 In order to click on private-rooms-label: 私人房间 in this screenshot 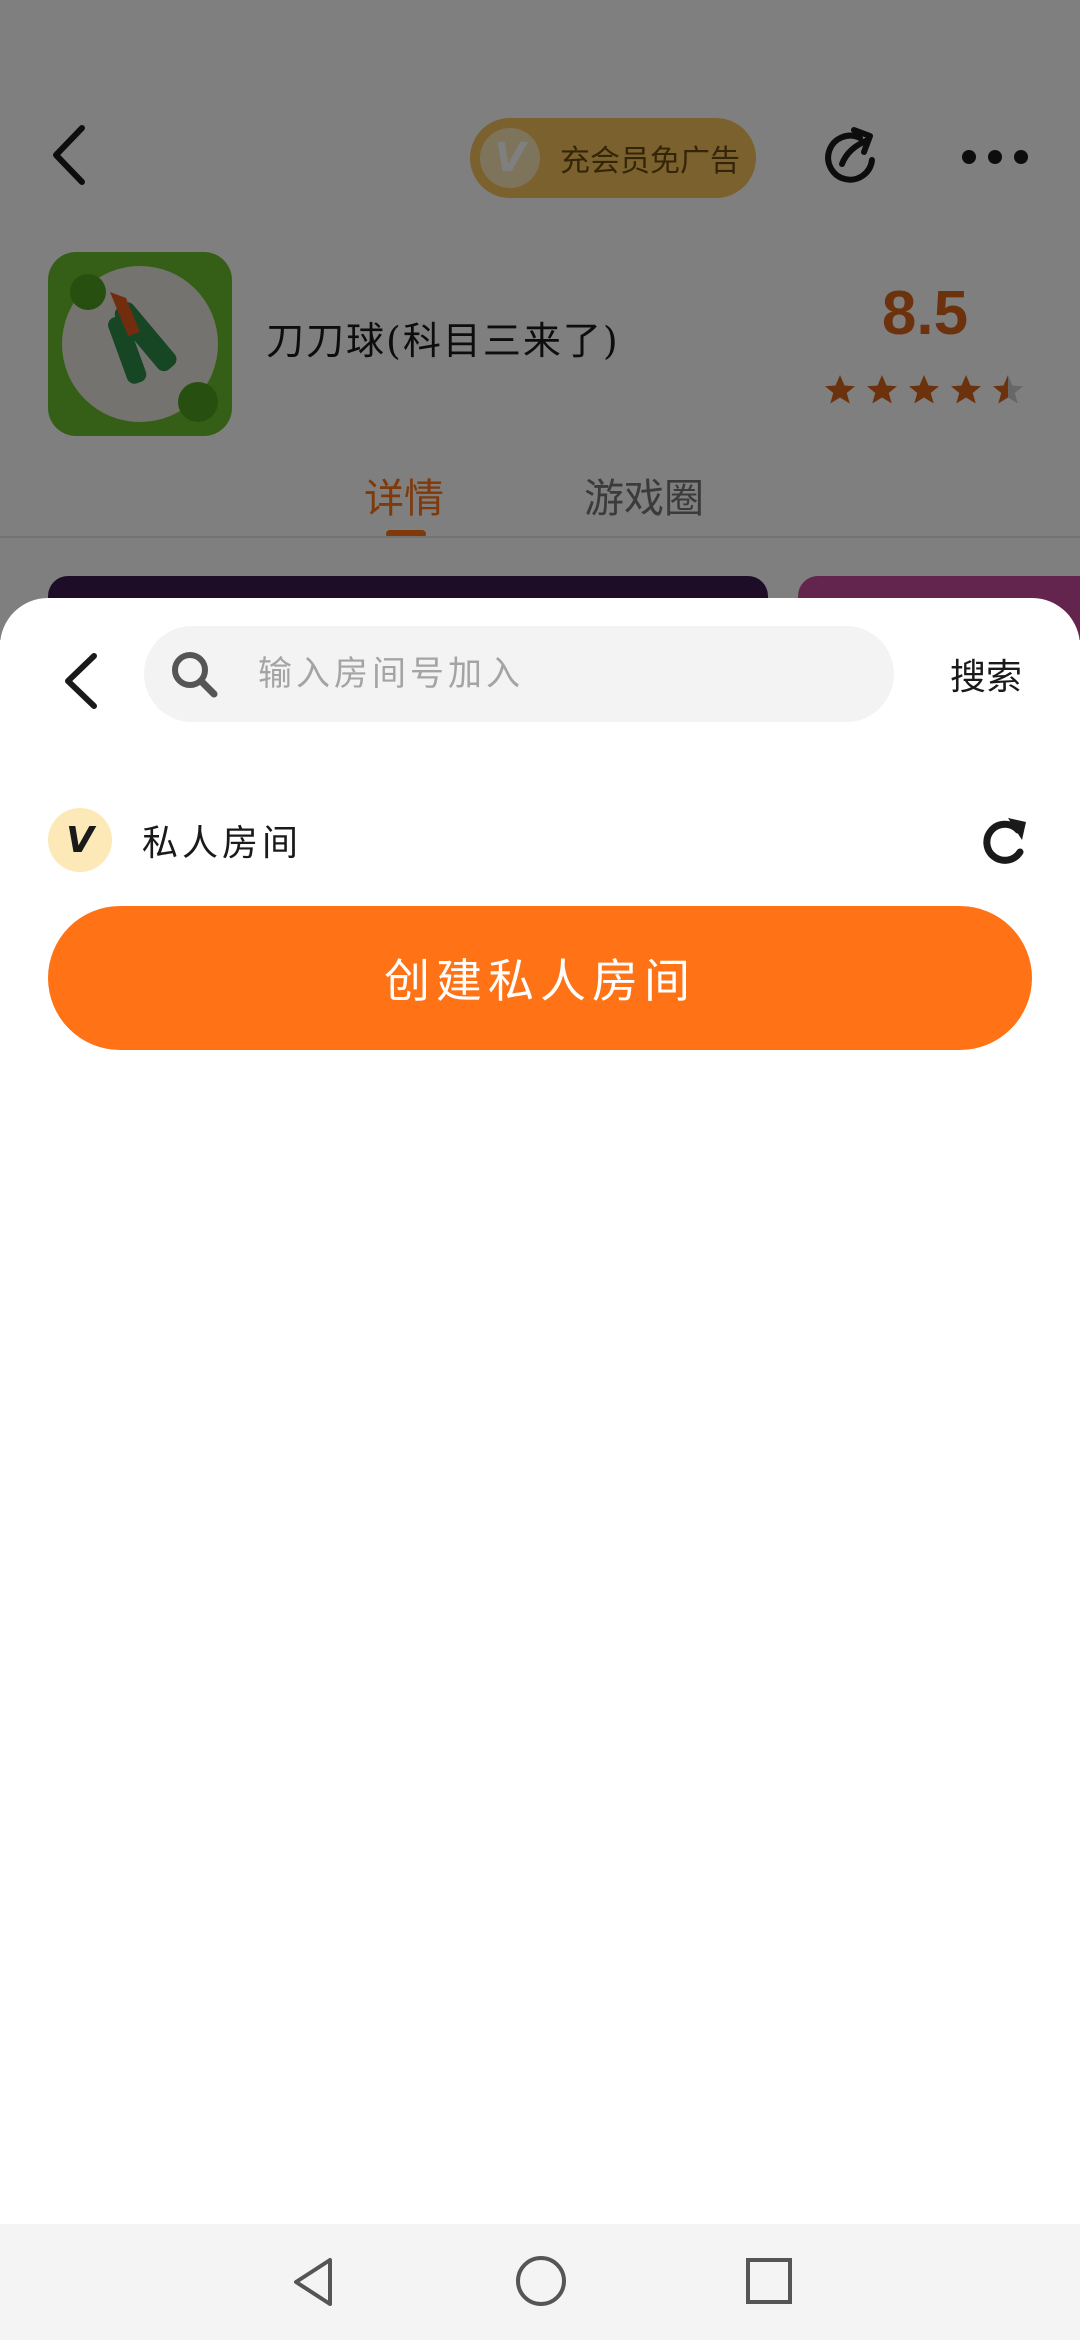, I will do `click(222, 843)`.